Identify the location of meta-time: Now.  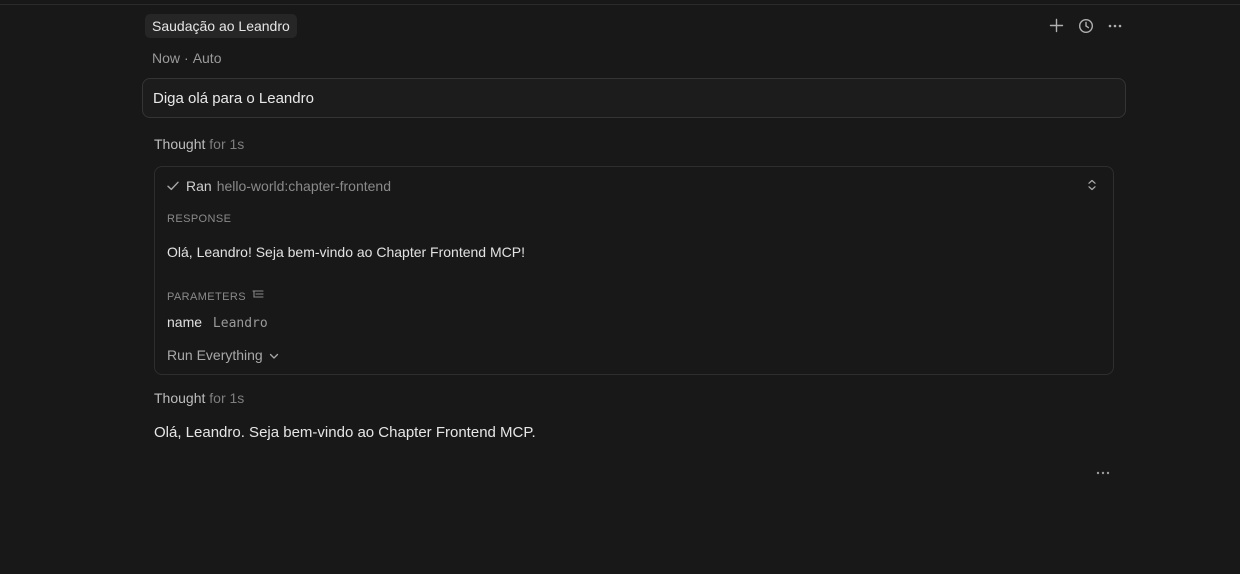
(166, 58).